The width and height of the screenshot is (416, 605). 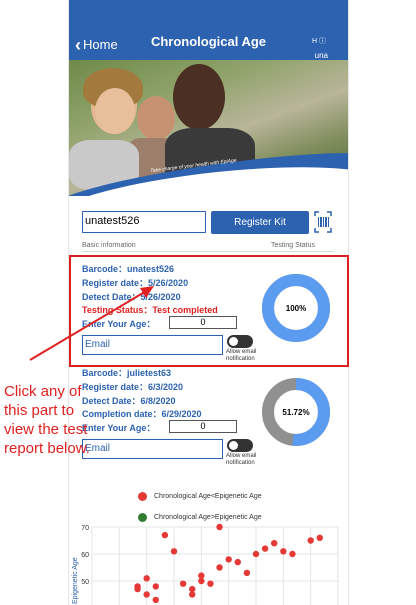 What do you see at coordinates (129, 401) in the screenshot?
I see `detect-date-row: Detect Date：6/8/2020` at bounding box center [129, 401].